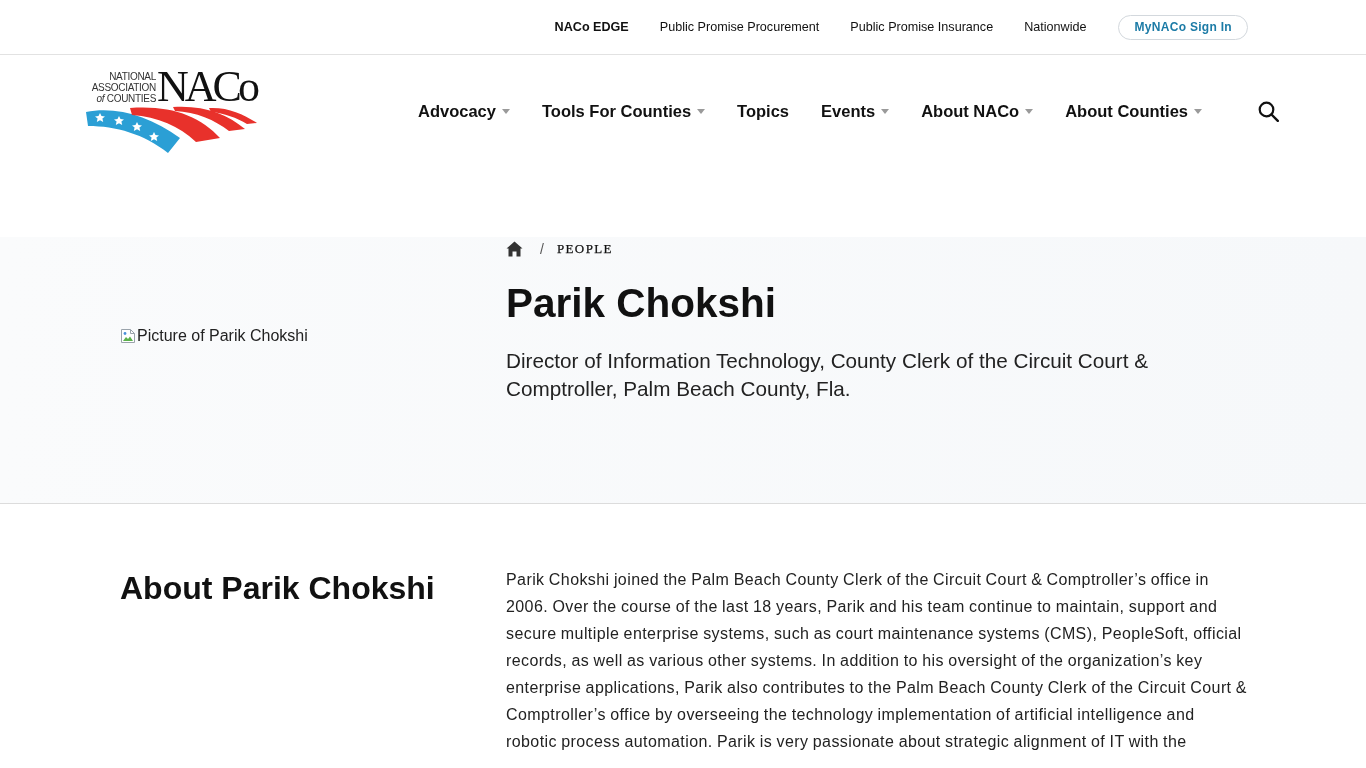  What do you see at coordinates (855, 111) in the screenshot?
I see `nav-menu-item: Events` at bounding box center [855, 111].